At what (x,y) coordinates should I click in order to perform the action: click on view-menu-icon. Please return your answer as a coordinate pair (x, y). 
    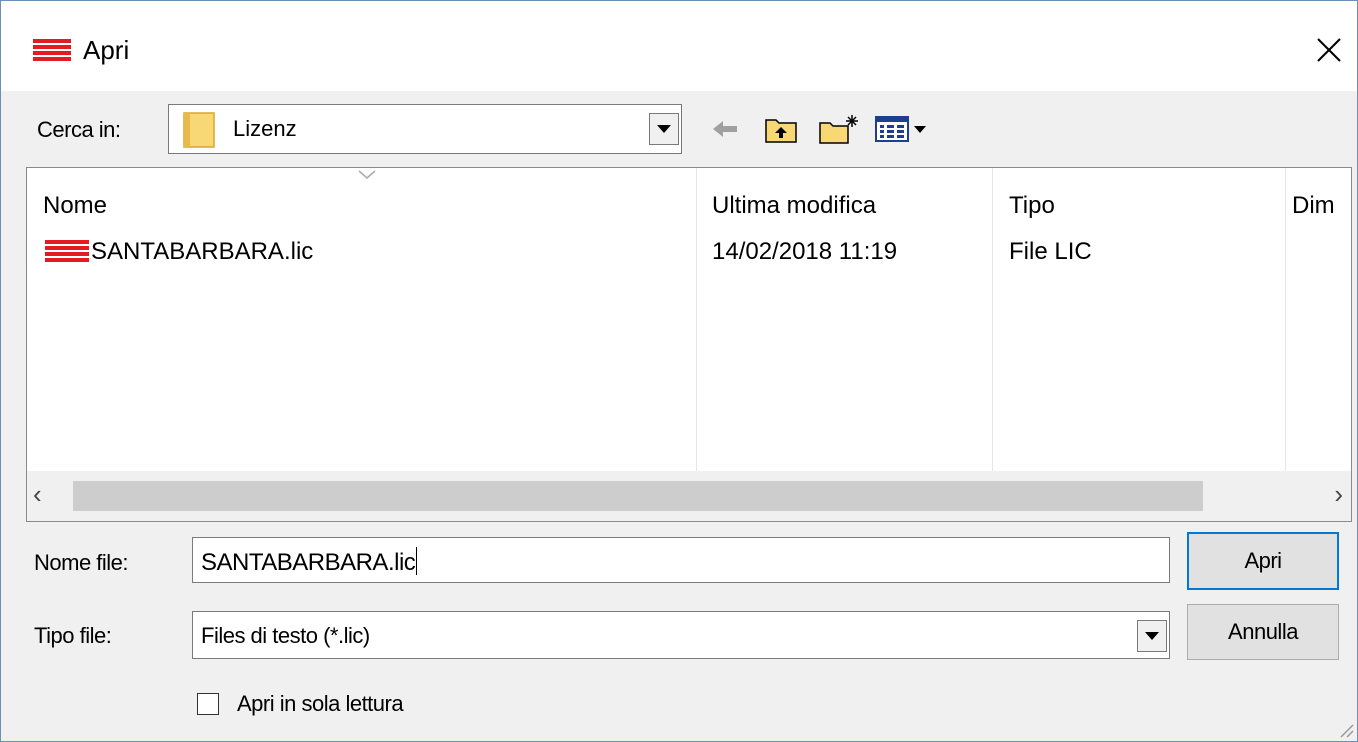
    Looking at the image, I should click on (900, 129).